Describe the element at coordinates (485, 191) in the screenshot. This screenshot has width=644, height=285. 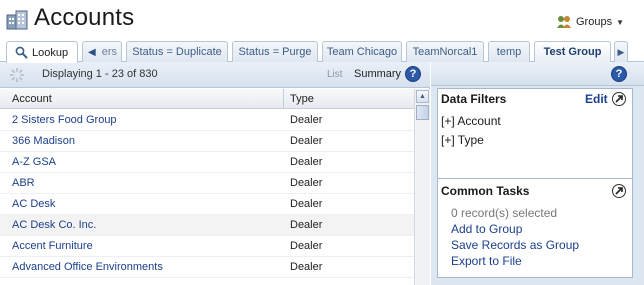
I see `common-tasks-title: Common Tasks` at that location.